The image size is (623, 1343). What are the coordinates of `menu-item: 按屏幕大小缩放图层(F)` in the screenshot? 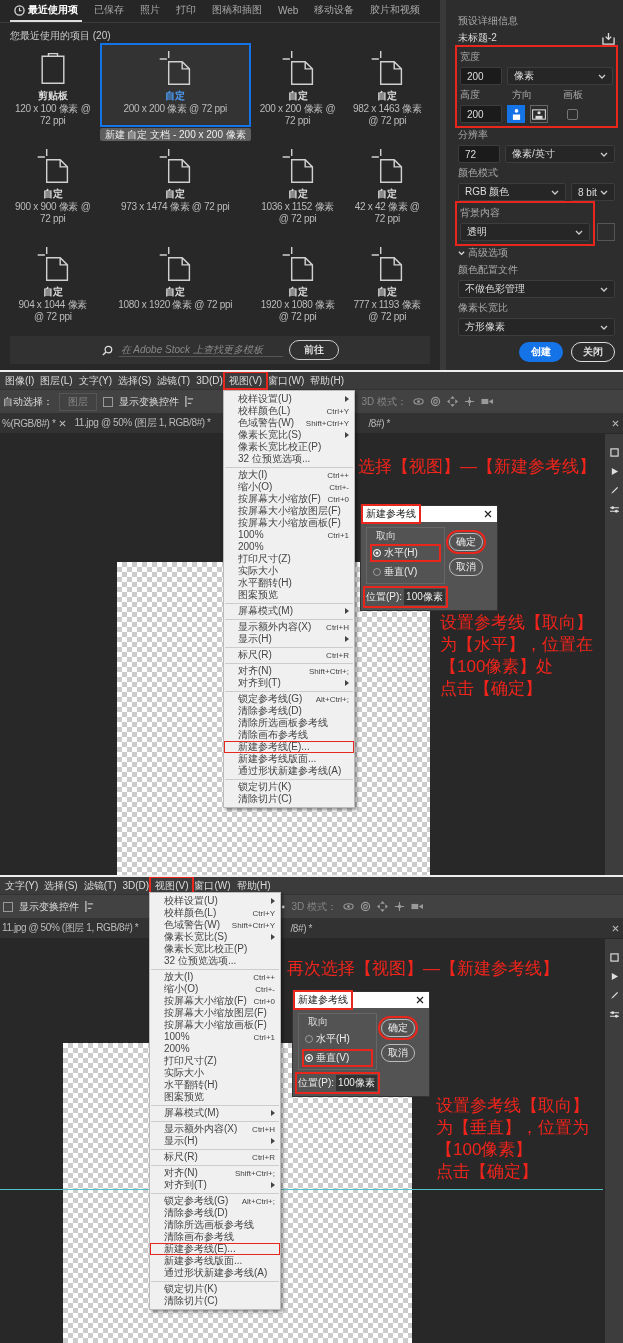 It's located at (215, 1013).